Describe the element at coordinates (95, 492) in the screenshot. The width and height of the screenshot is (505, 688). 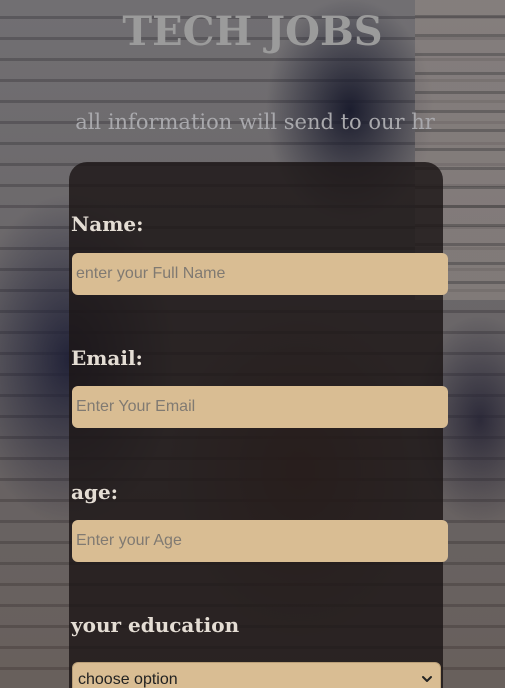
I see `age-label: age:` at that location.